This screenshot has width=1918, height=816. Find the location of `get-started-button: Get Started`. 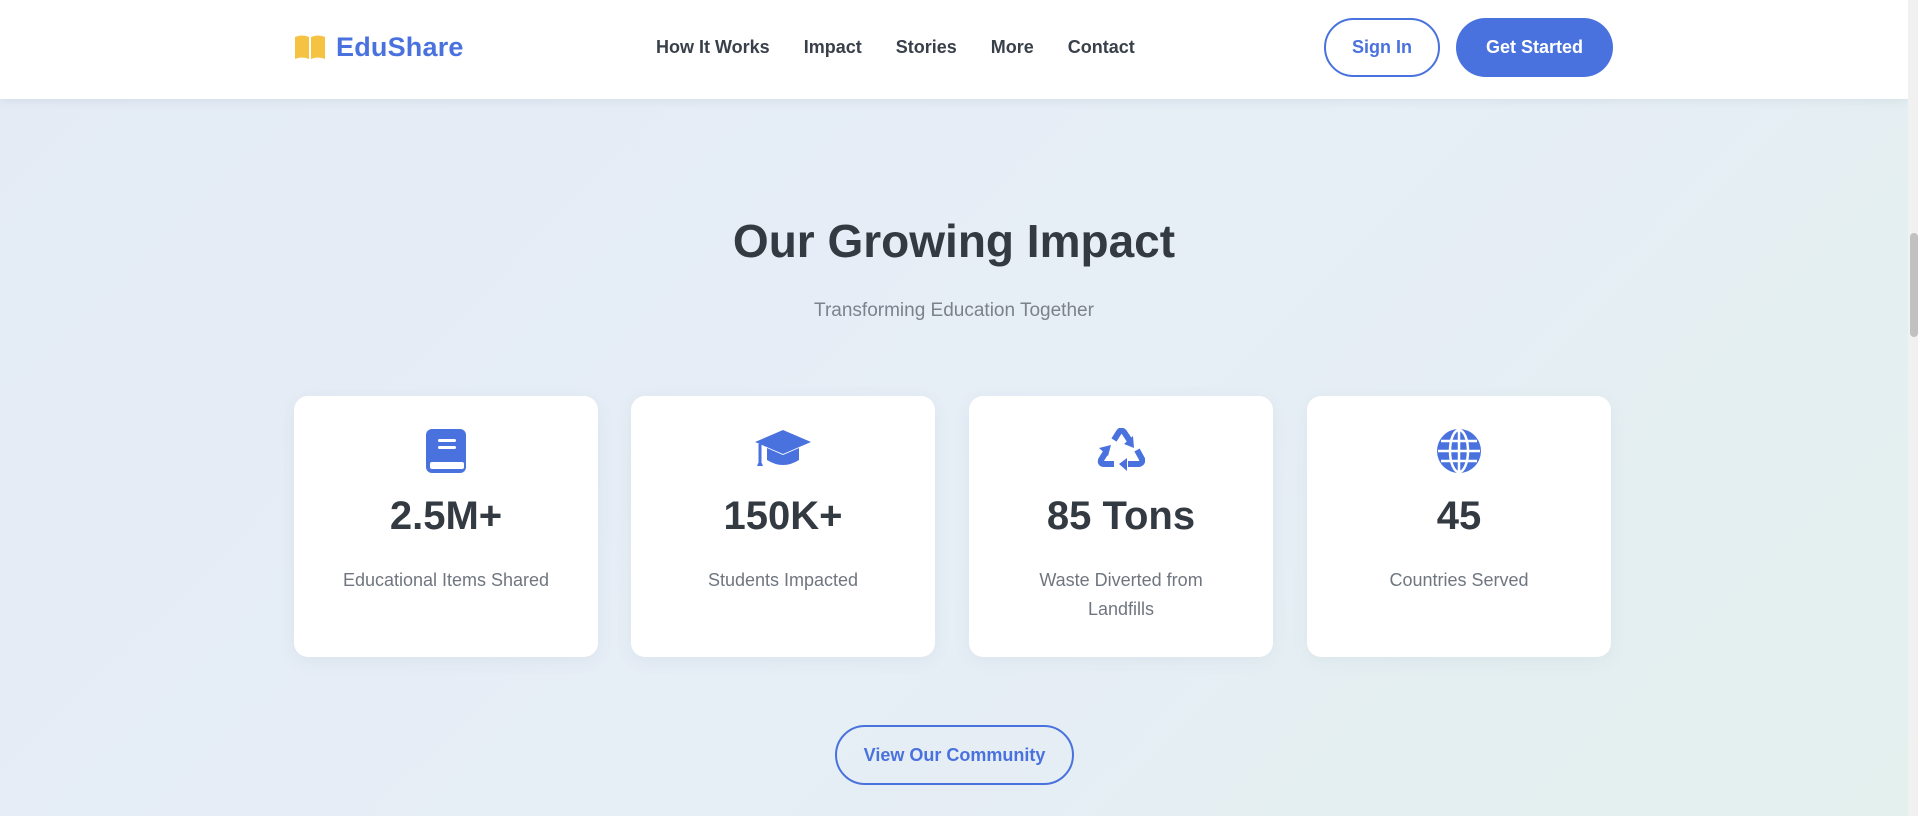

get-started-button: Get Started is located at coordinates (1534, 47).